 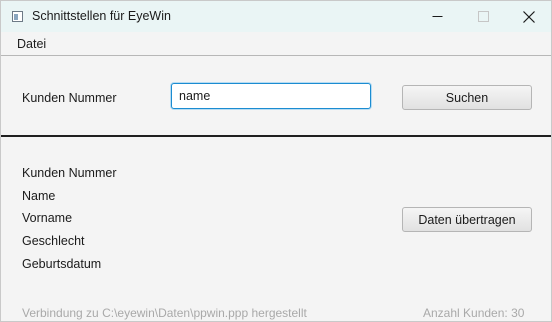 I want to click on detail-label-customer-number: Kunden Nummer, so click(x=69, y=173).